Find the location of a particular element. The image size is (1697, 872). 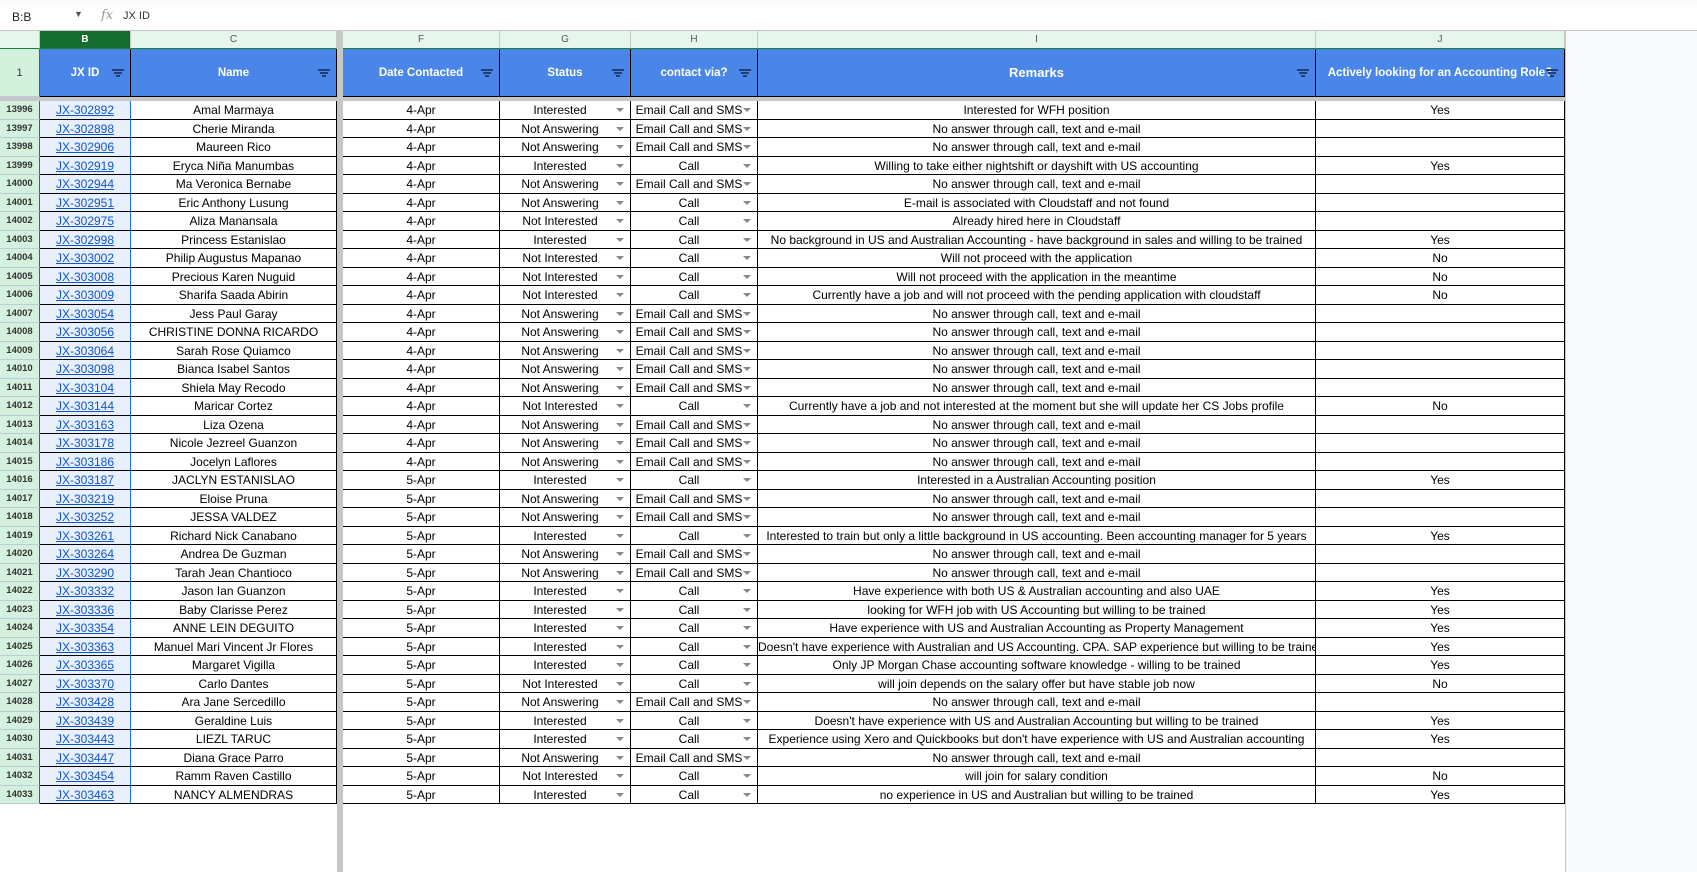

cell-jx-id: JX-303064 is located at coordinates (85, 350).